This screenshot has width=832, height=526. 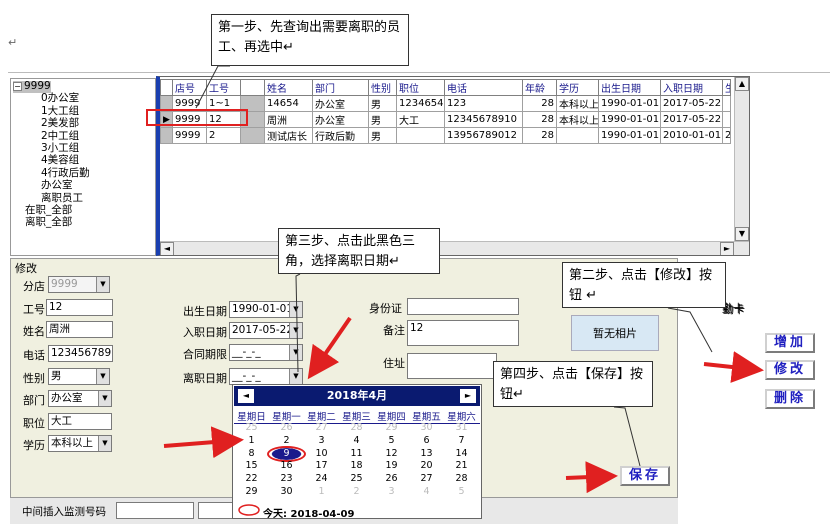 What do you see at coordinates (645, 476) in the screenshot?
I see `save-button: 保存` at bounding box center [645, 476].